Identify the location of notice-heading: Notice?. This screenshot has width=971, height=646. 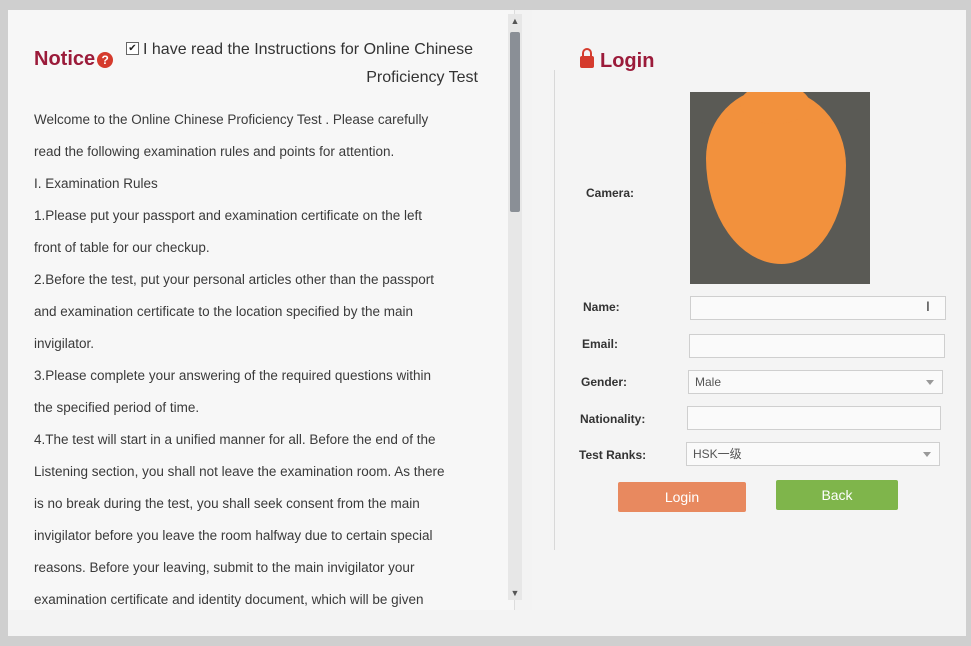
(74, 59).